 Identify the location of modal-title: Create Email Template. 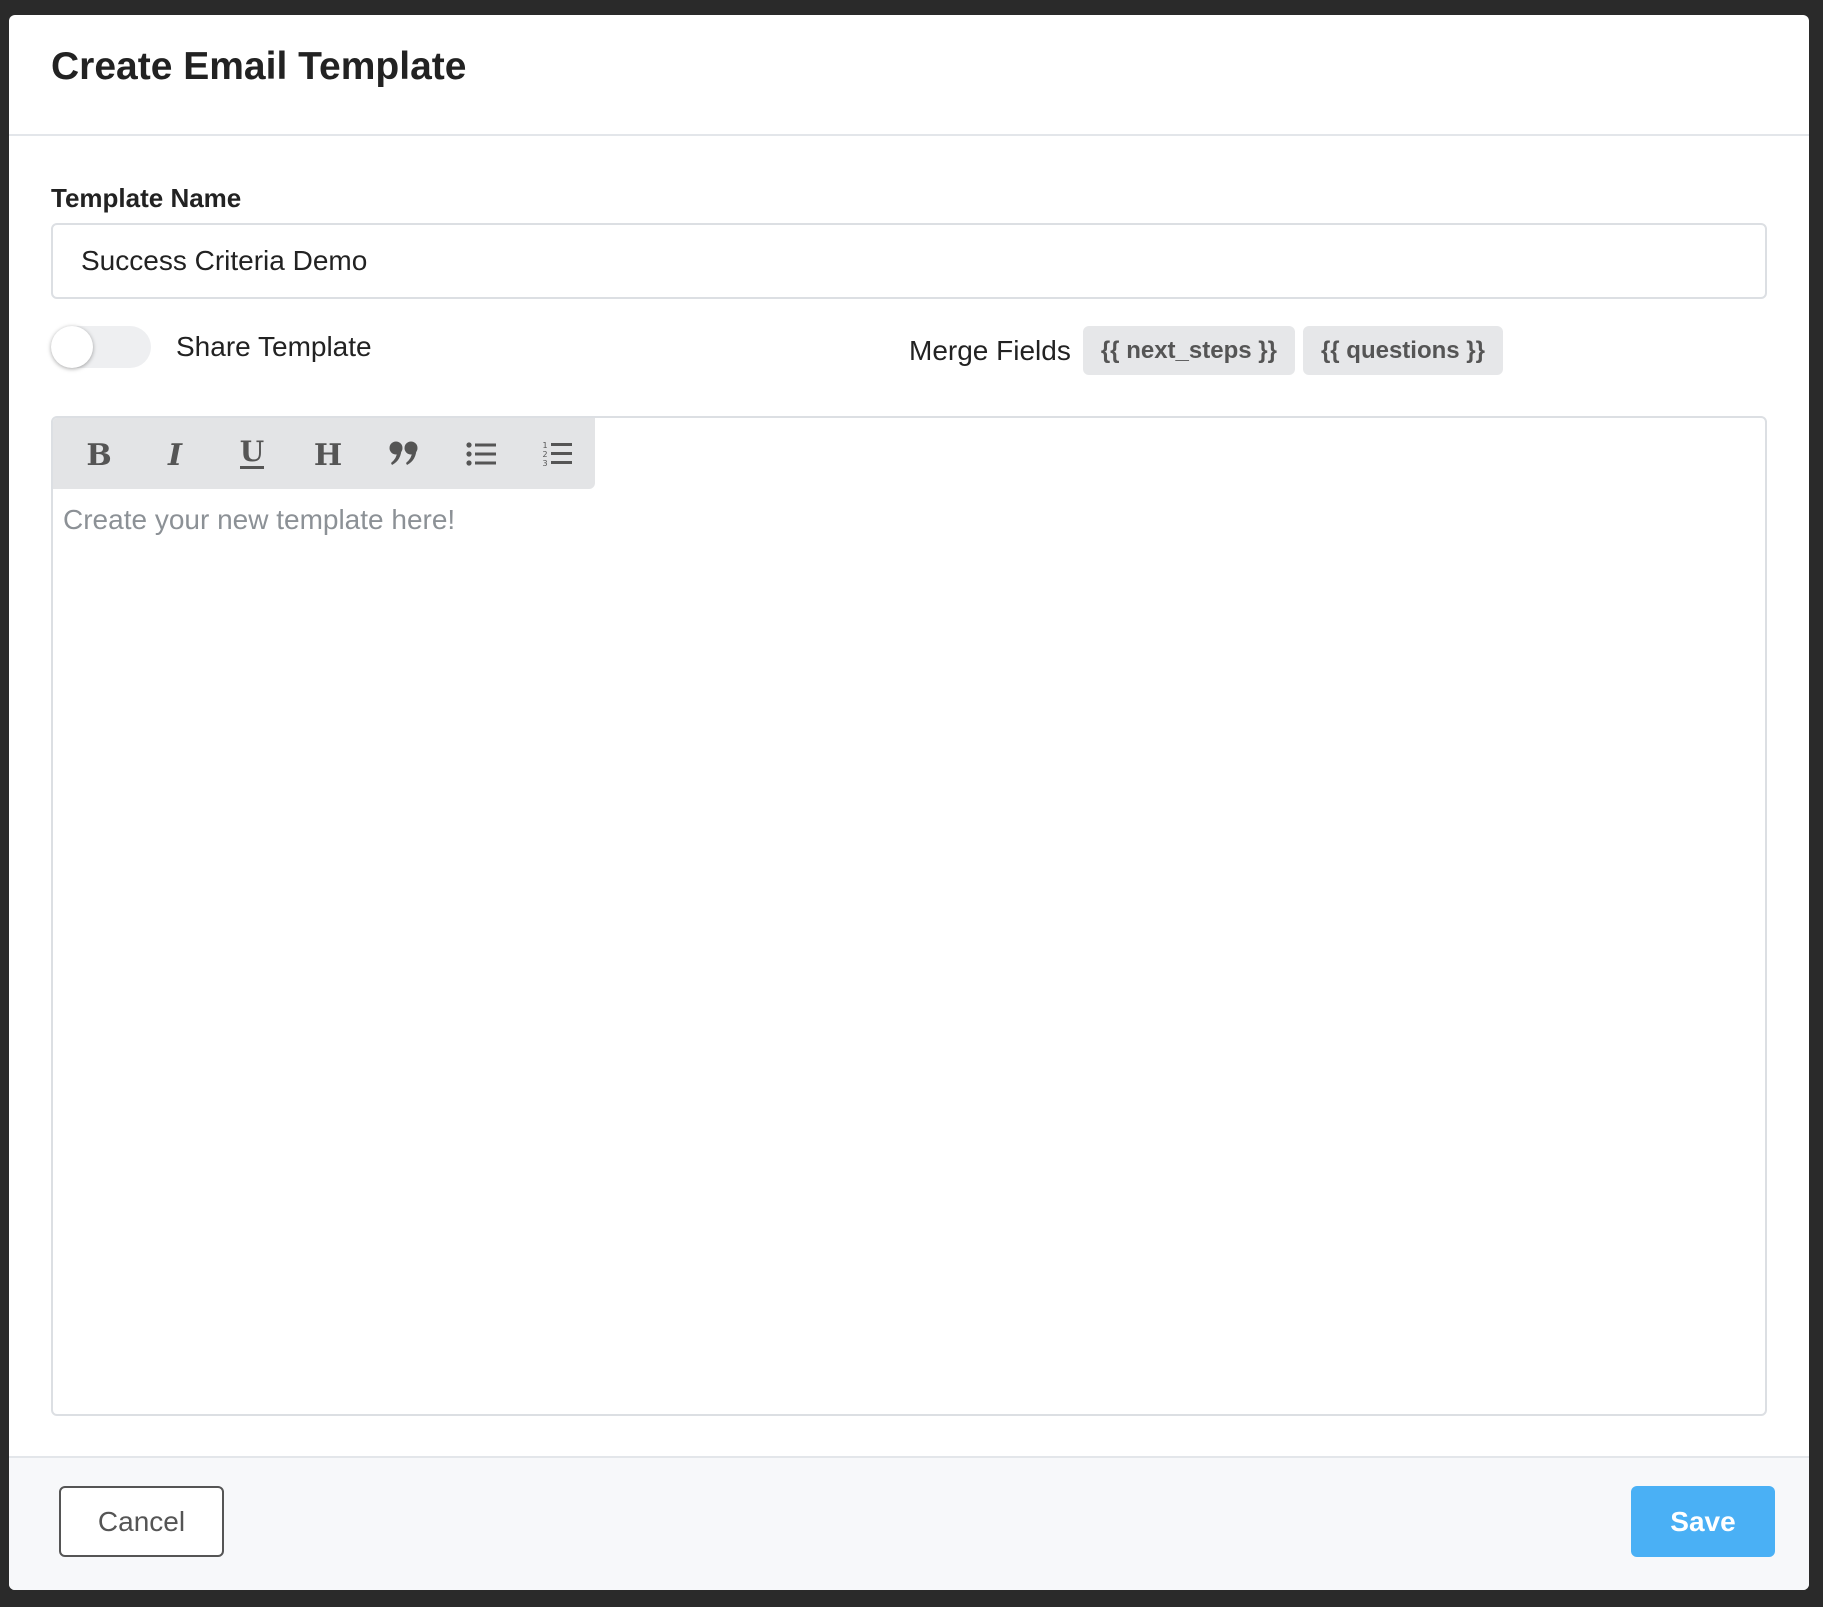
(259, 66).